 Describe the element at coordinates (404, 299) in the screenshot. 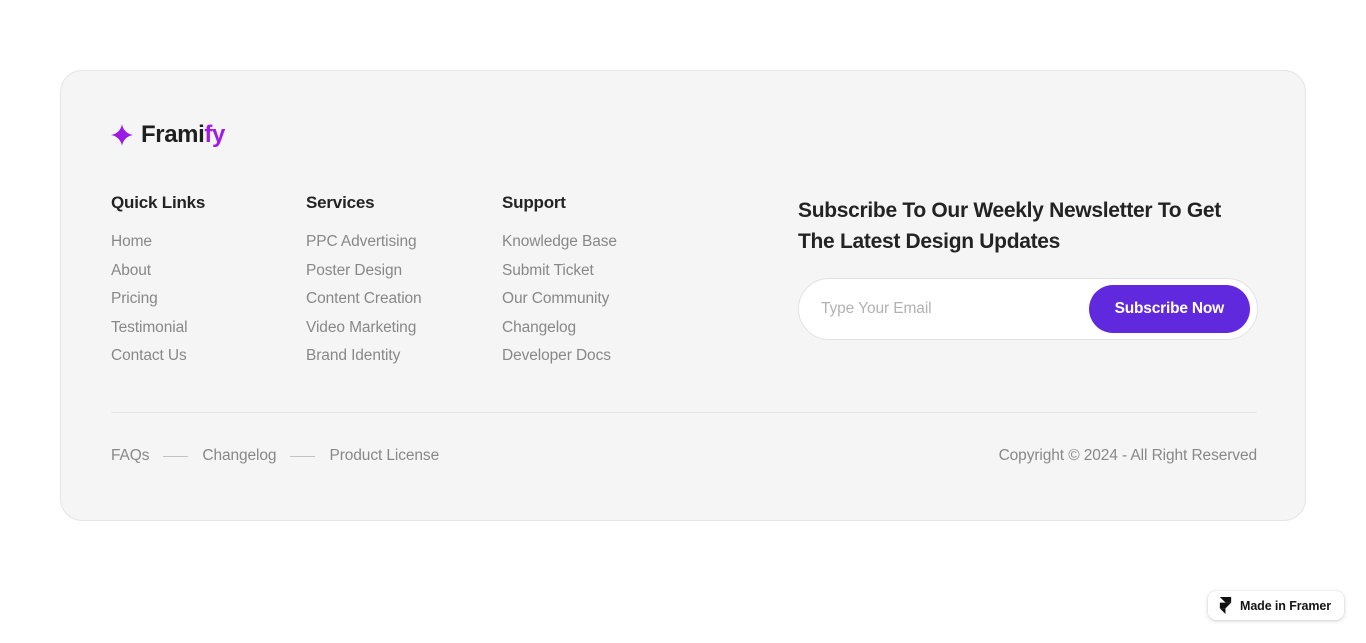

I see `footer-link-content-creation: Content Creation` at that location.